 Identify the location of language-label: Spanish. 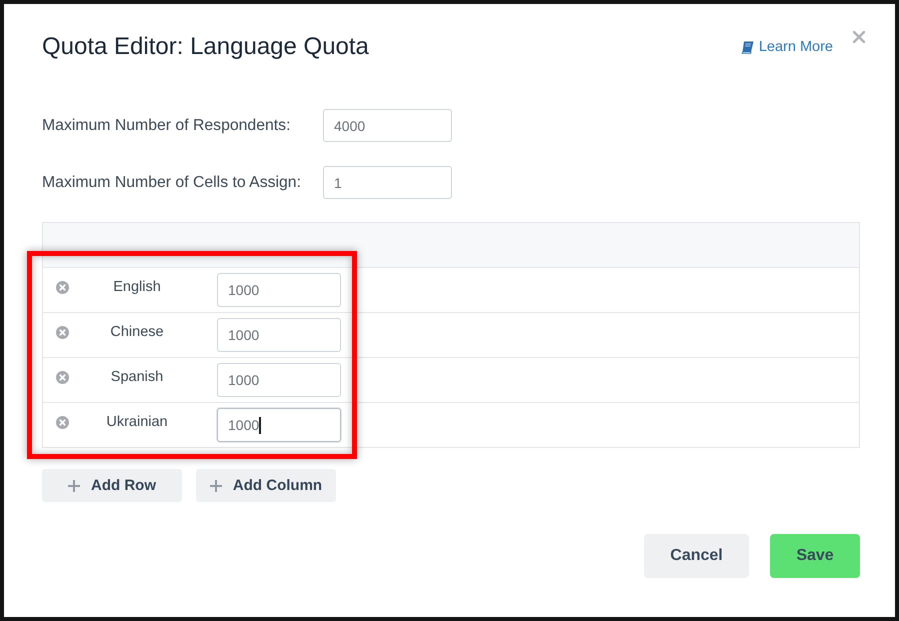
(137, 377).